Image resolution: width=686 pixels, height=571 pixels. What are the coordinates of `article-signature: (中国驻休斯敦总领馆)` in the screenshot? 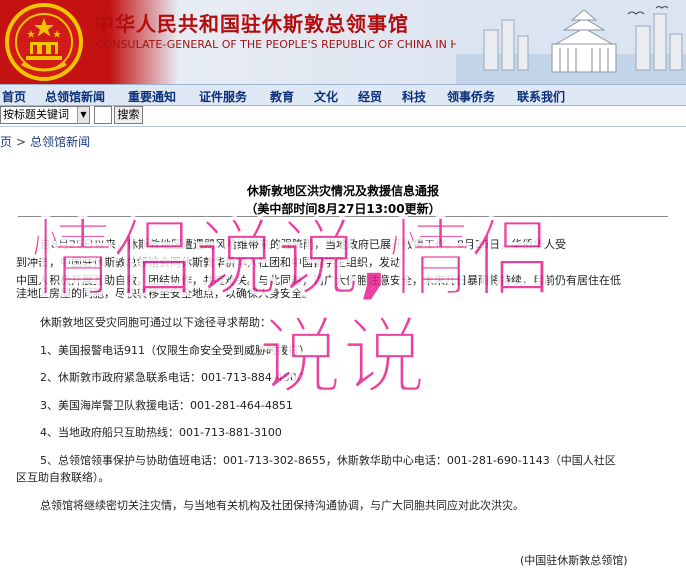 It's located at (574, 560).